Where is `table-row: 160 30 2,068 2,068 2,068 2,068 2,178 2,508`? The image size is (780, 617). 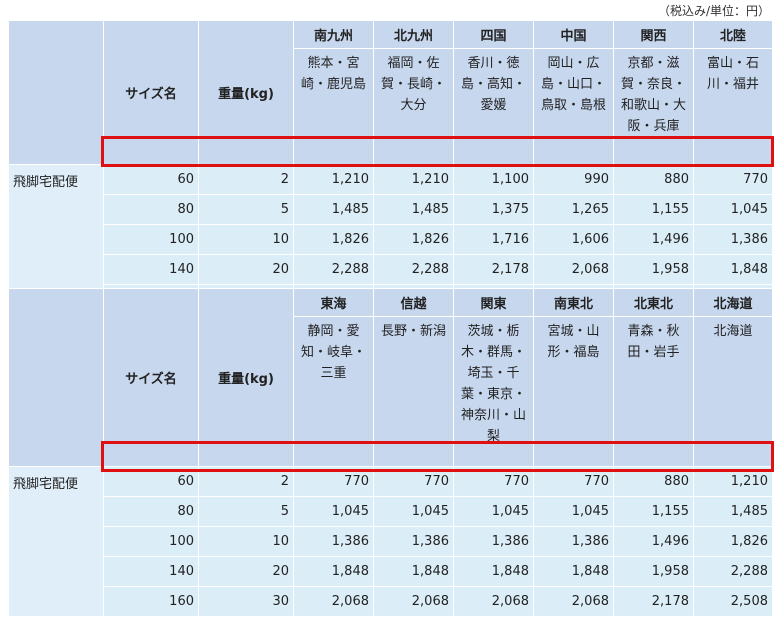 table-row: 160 30 2,068 2,068 2,068 2,068 2,178 2,508 is located at coordinates (391, 601).